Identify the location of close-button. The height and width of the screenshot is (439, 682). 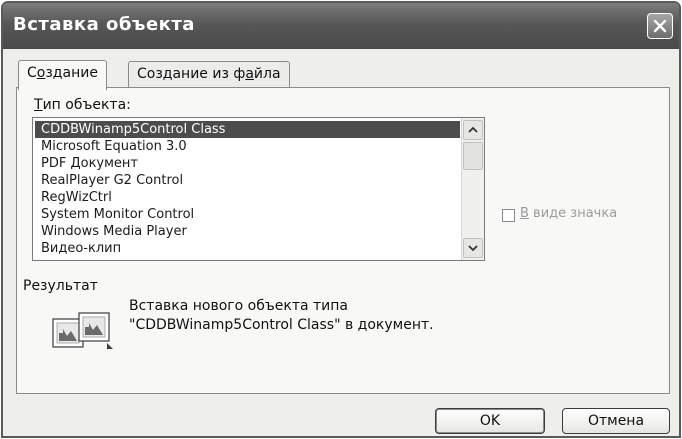
(660, 26).